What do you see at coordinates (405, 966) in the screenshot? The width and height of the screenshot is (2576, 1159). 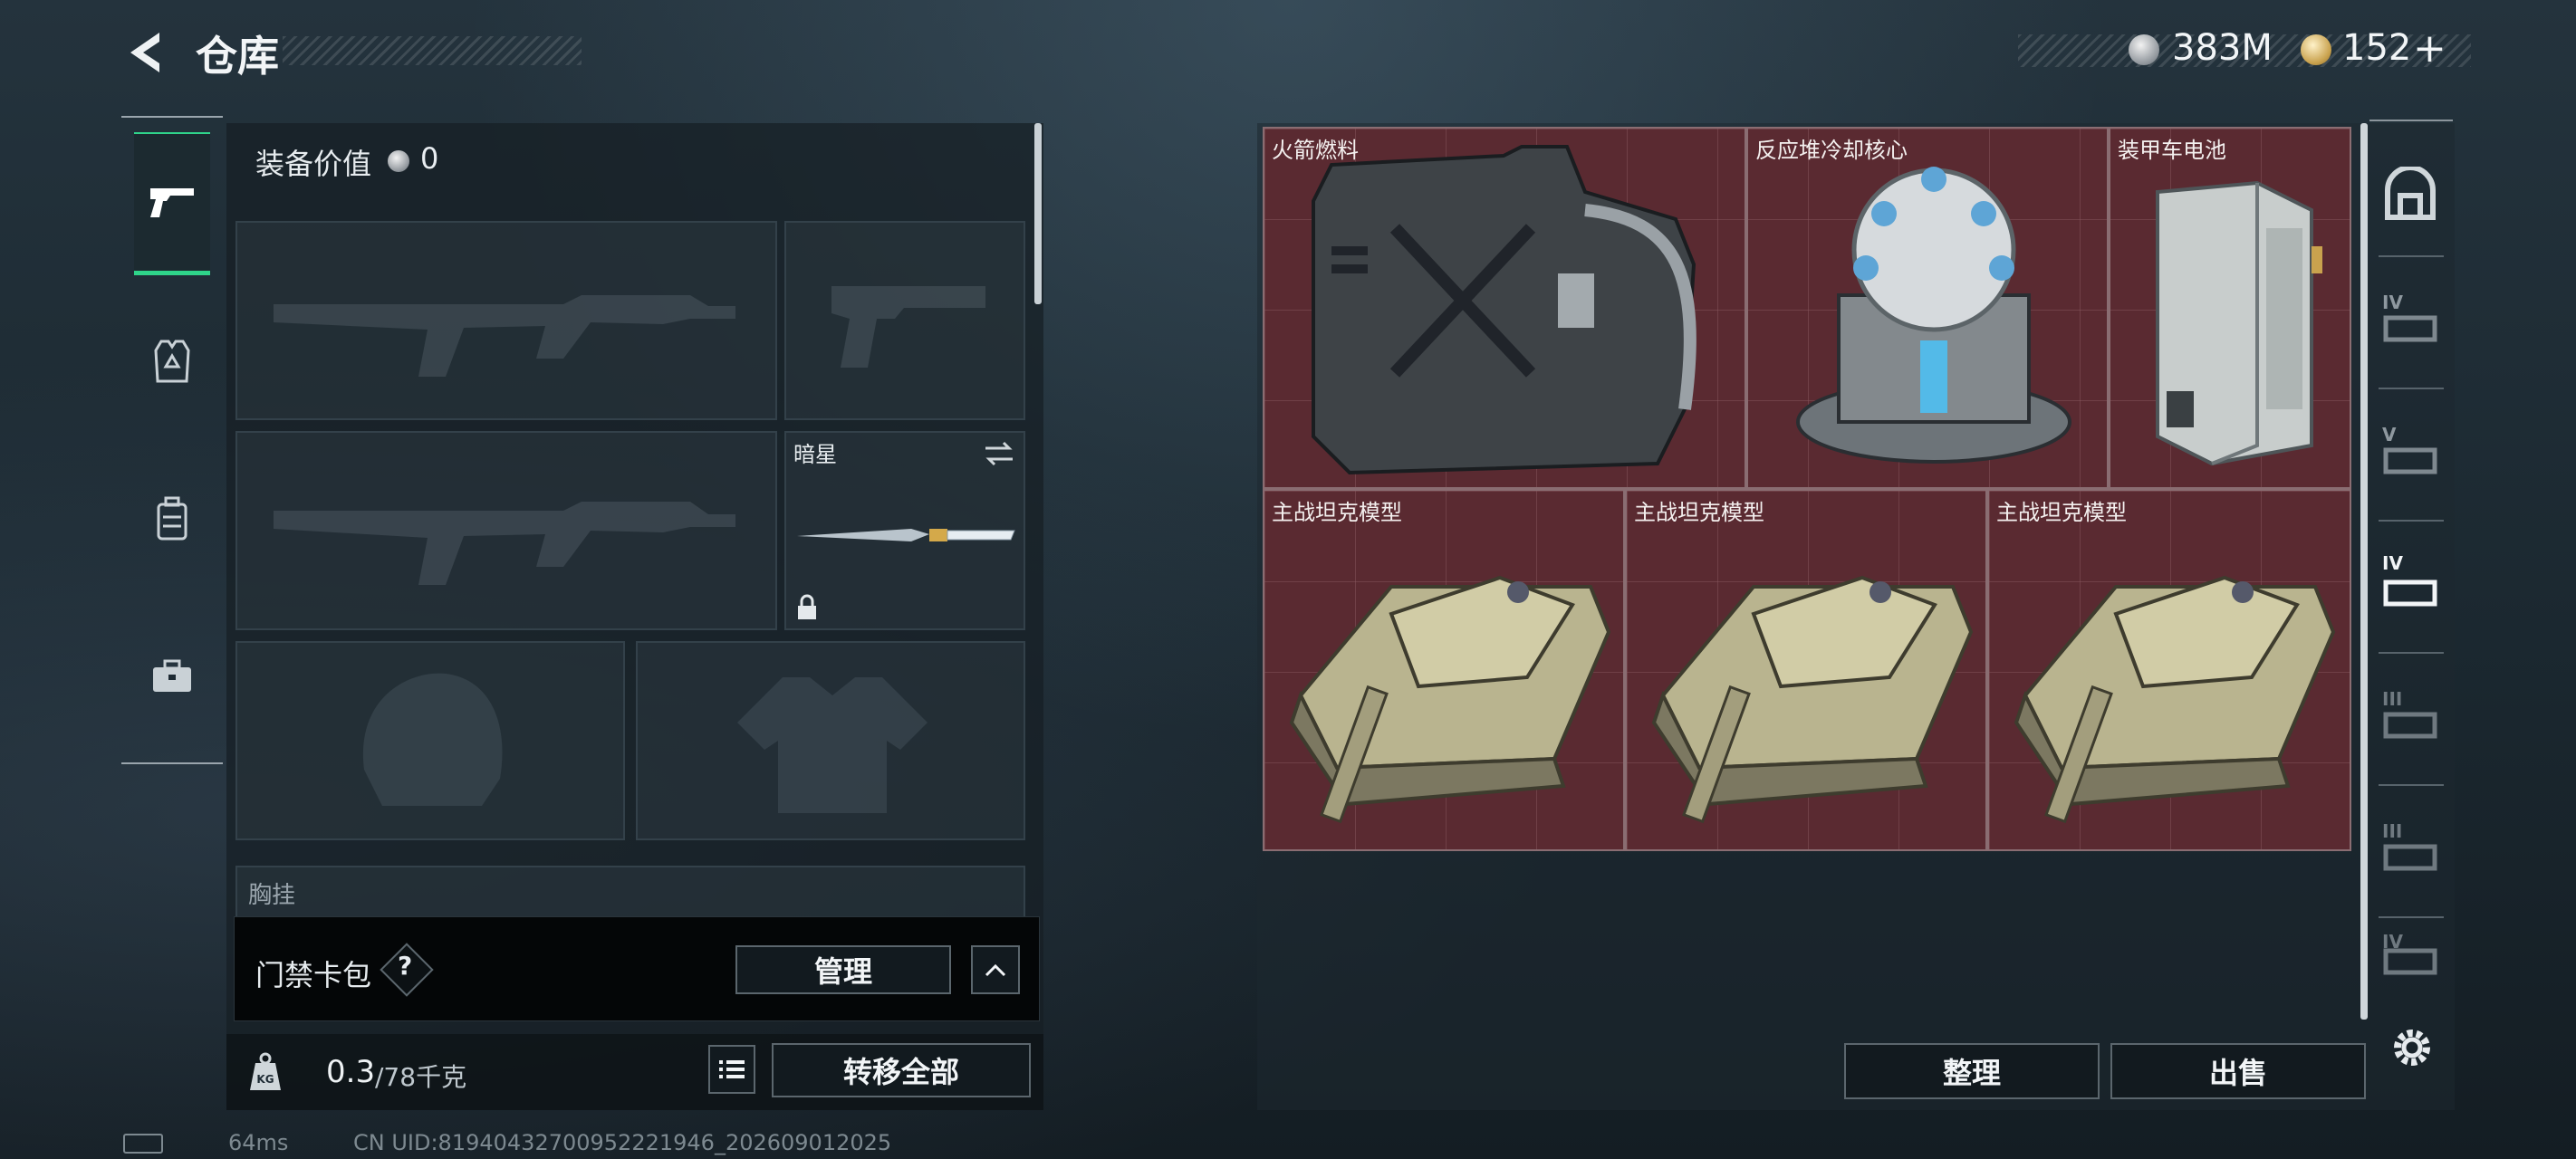 I see `help-icon: ?` at bounding box center [405, 966].